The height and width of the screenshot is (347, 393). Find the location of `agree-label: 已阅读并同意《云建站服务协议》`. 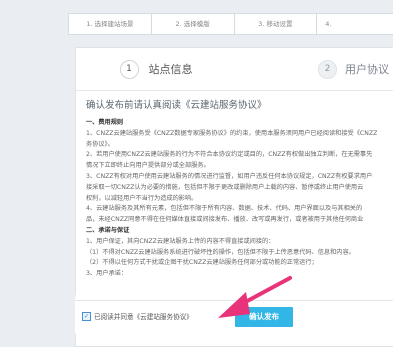

agree-label: 已阅读并同意《云建站服务协议》 is located at coordinates (143, 317).